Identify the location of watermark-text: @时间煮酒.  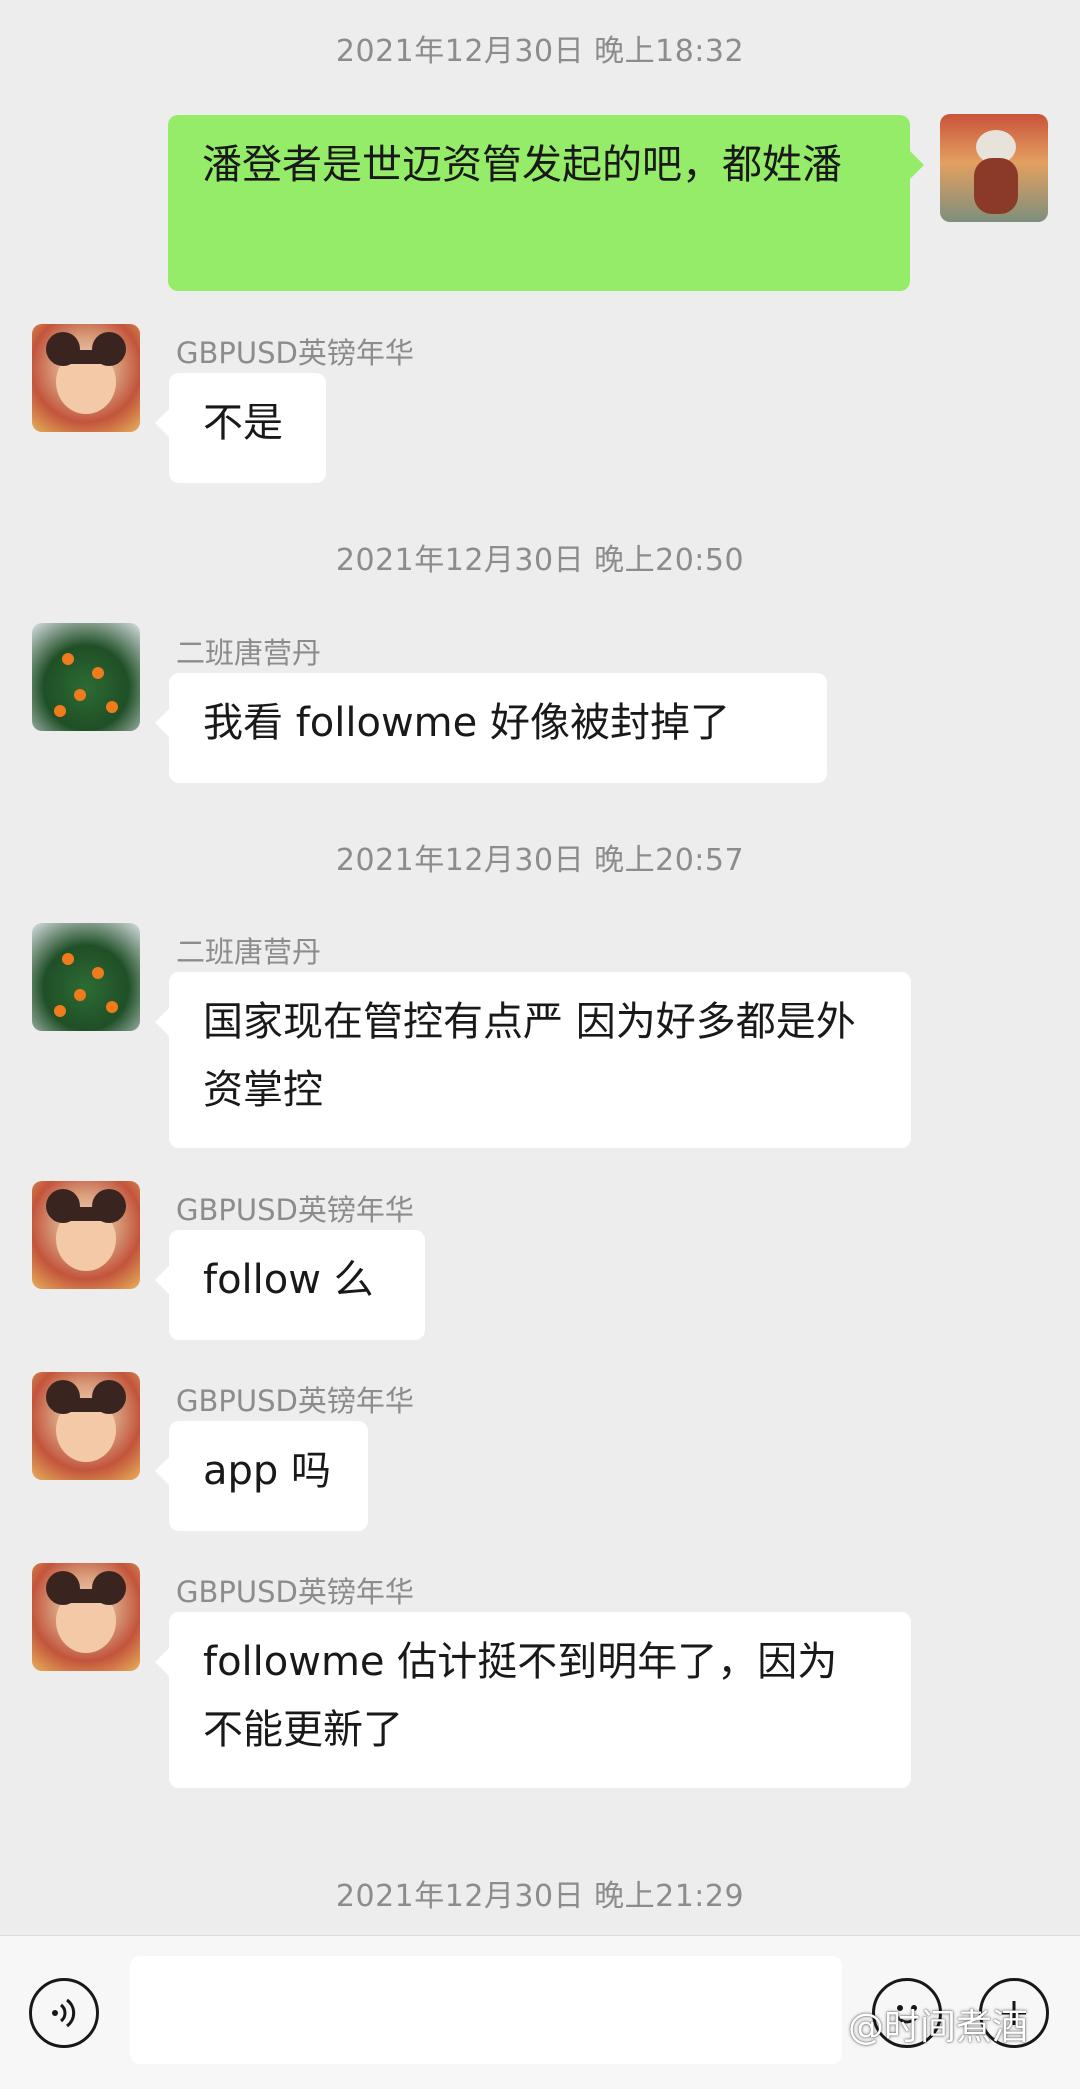
(938, 2027).